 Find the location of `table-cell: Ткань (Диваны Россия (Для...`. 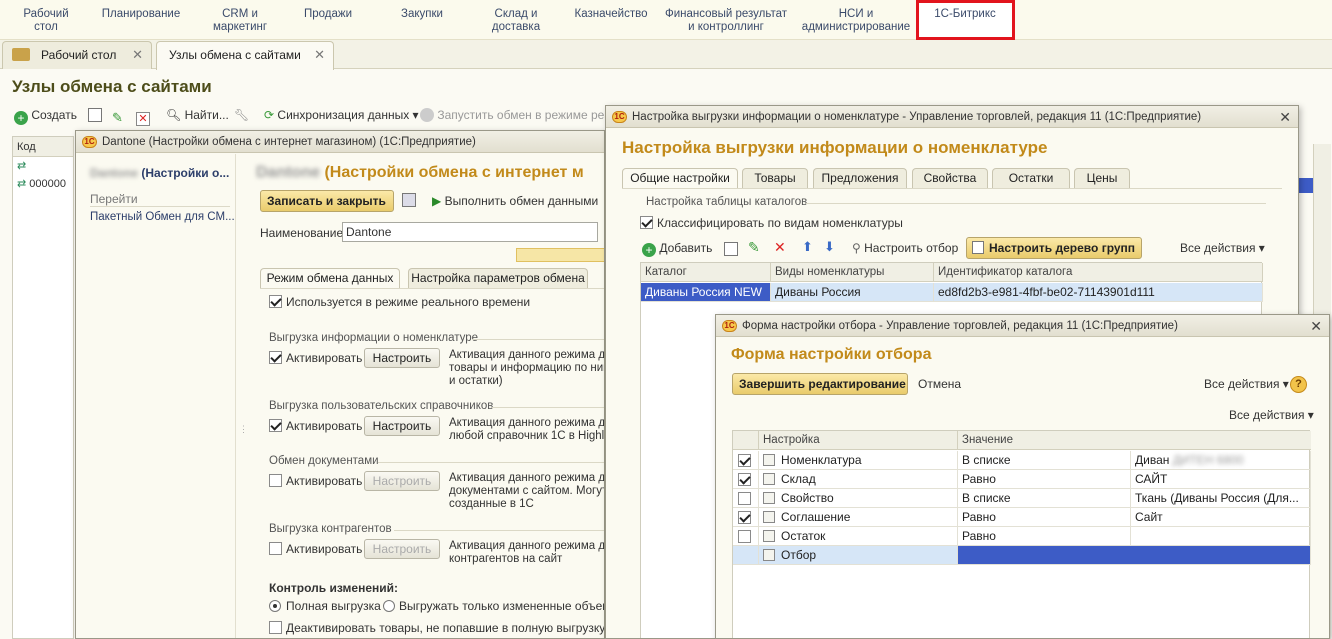

table-cell: Ткань (Диваны Россия (Для... is located at coordinates (1221, 498).